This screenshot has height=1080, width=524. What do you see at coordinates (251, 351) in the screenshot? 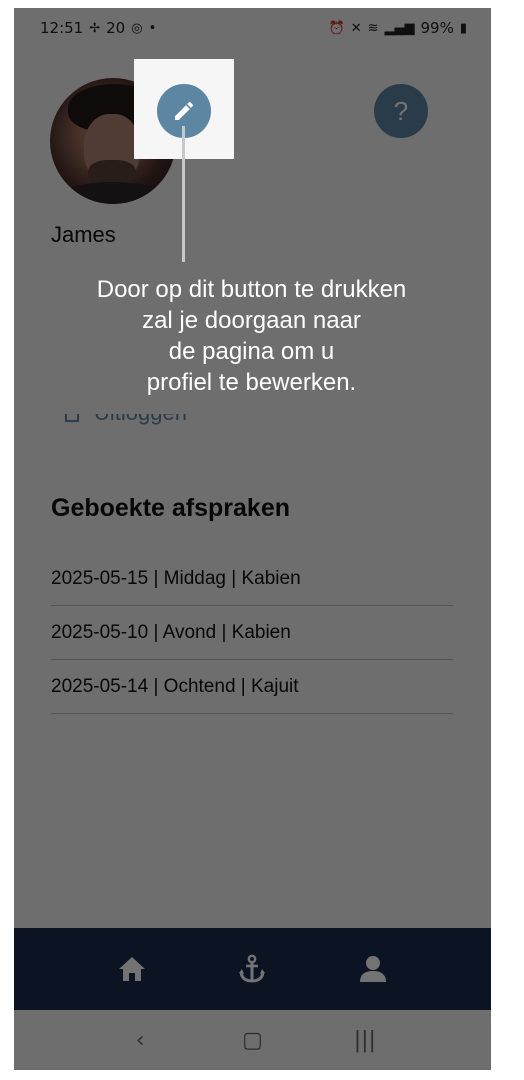
I see `tooltip-line: de pagina om u` at bounding box center [251, 351].